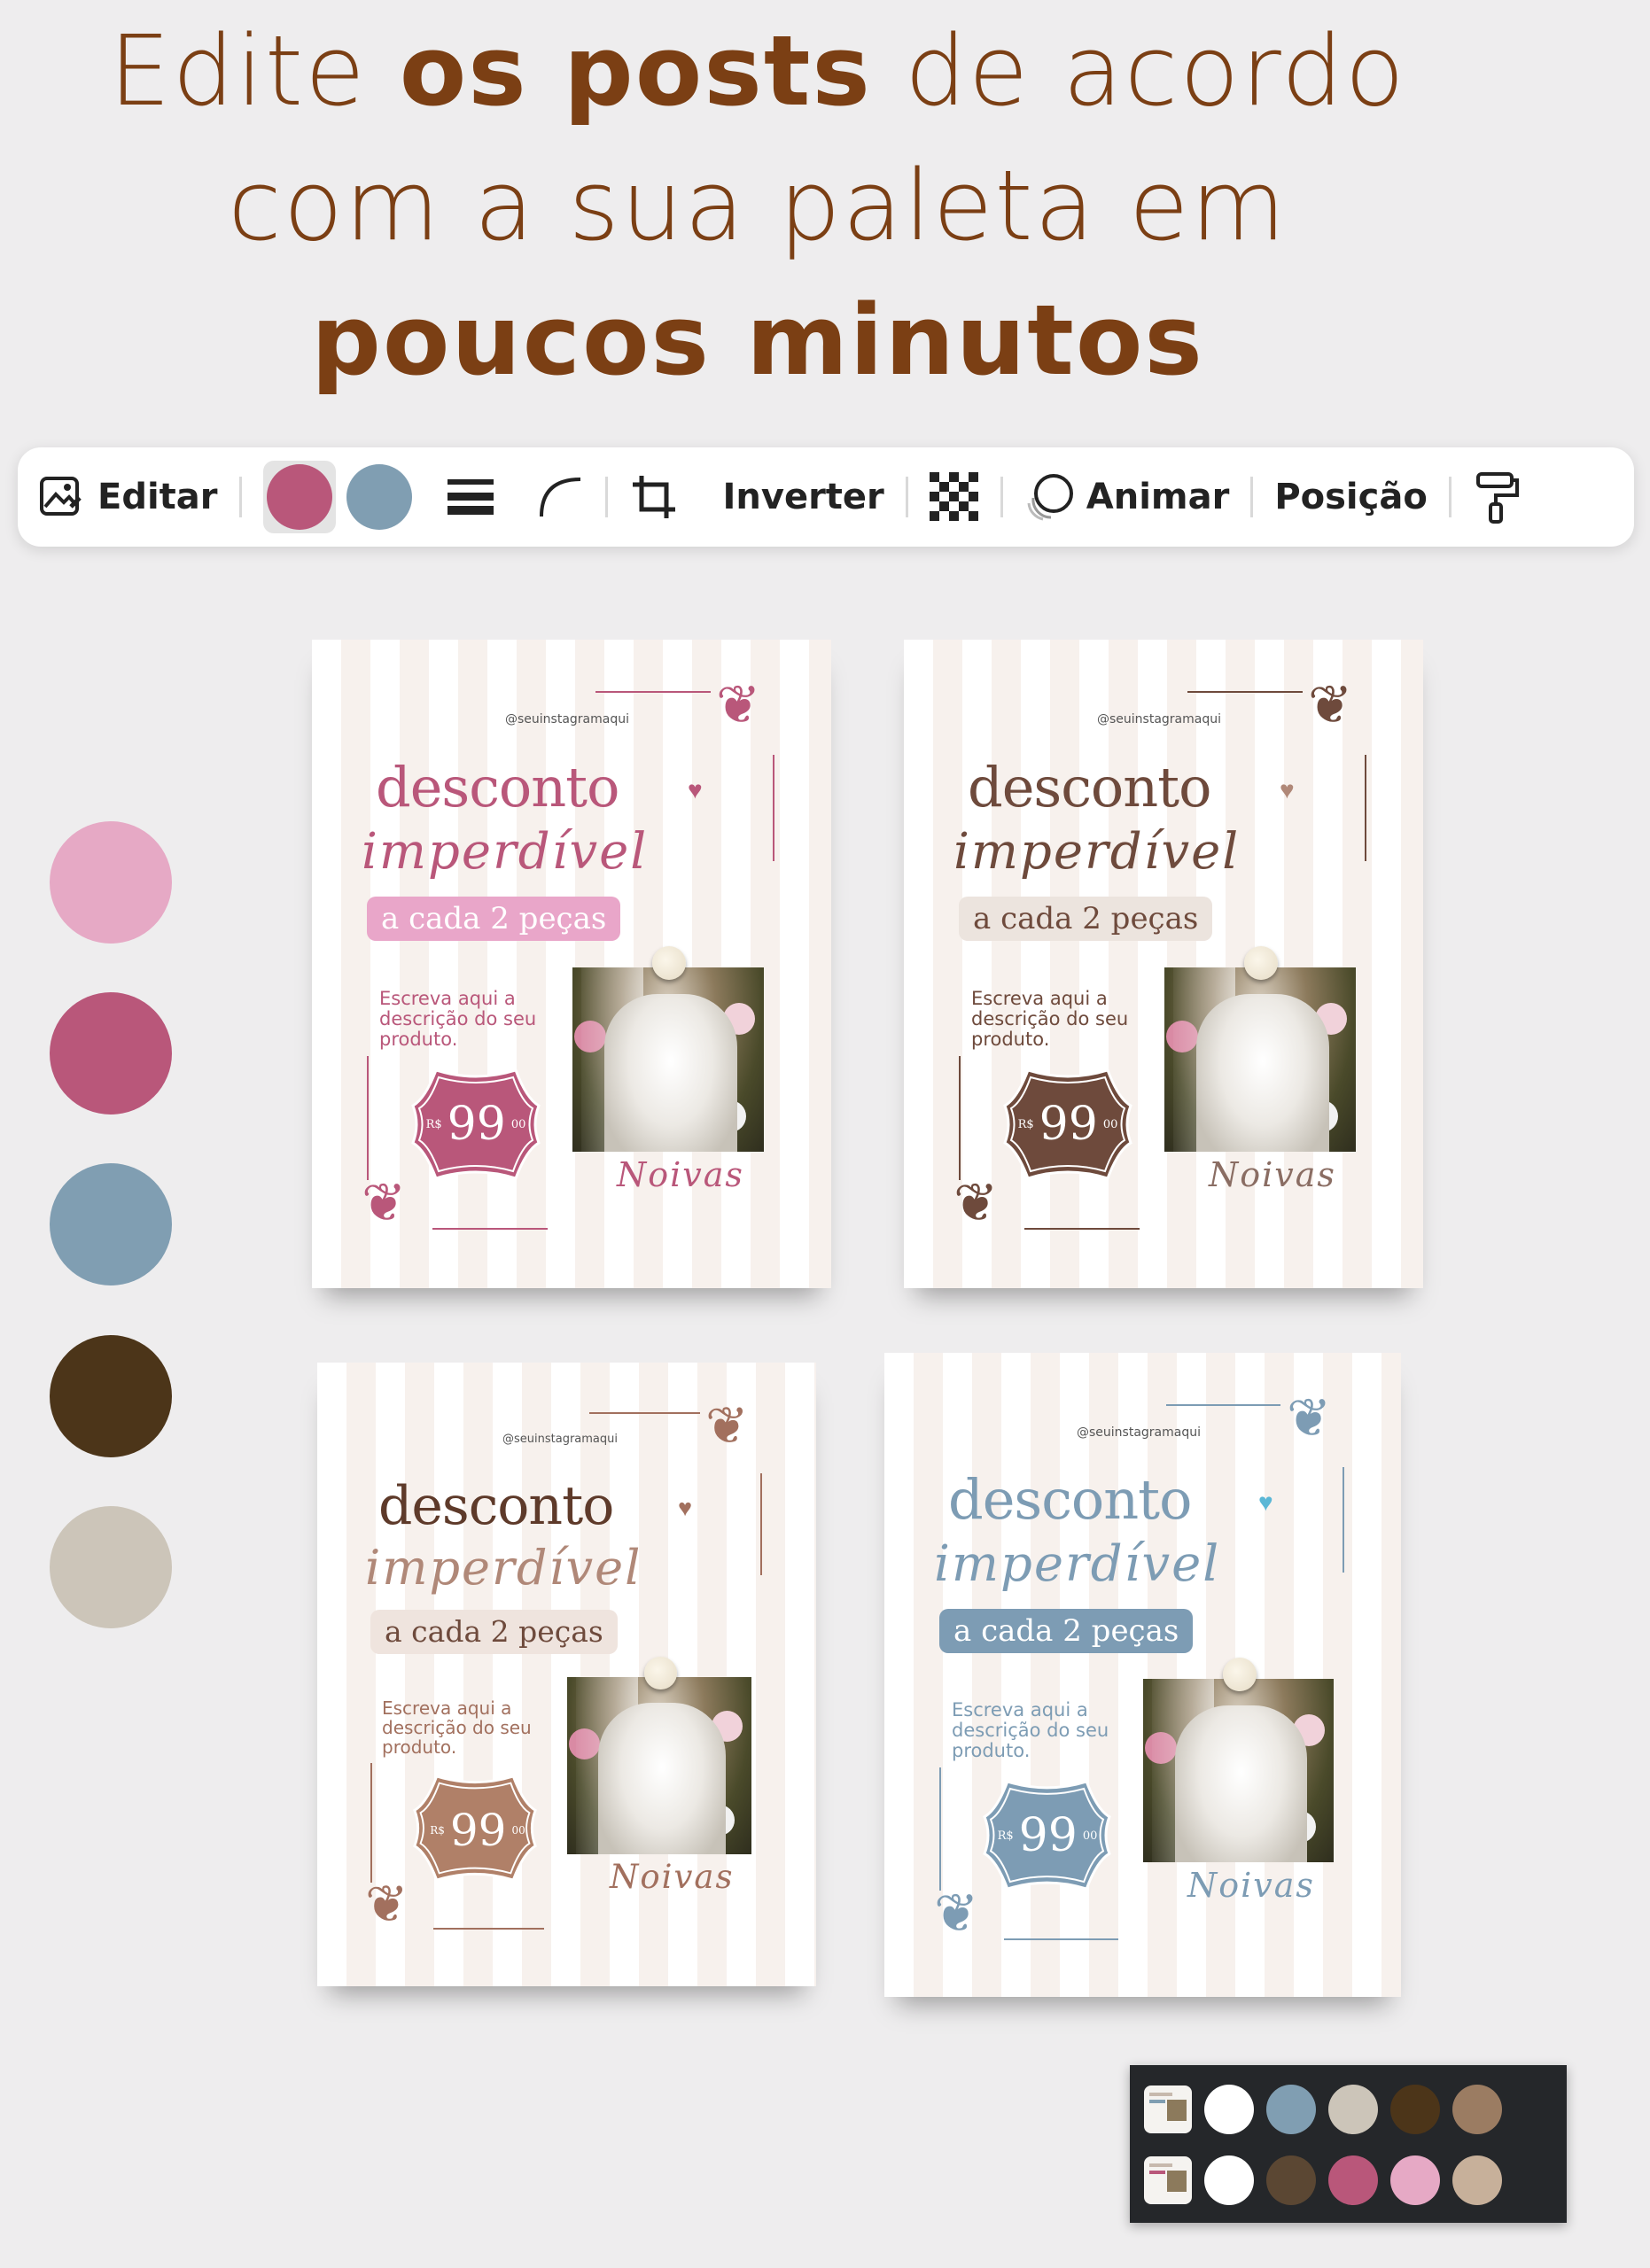  I want to click on color-swatch-blue, so click(379, 497).